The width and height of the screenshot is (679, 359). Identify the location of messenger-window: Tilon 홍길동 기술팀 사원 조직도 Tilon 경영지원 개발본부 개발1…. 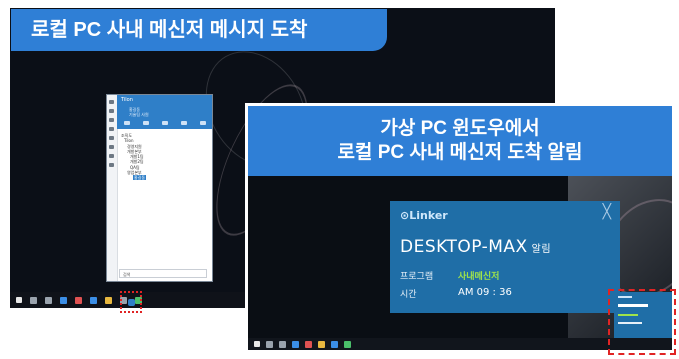
(159, 188).